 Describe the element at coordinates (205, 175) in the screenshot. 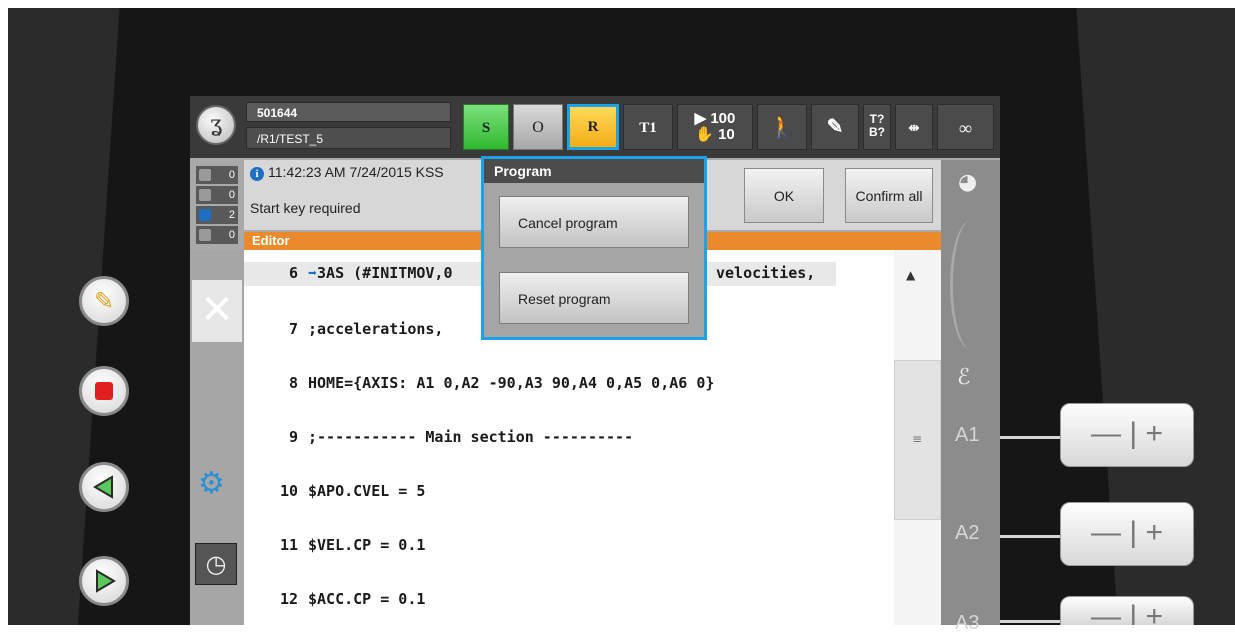

I see `ack-message-icon` at that location.